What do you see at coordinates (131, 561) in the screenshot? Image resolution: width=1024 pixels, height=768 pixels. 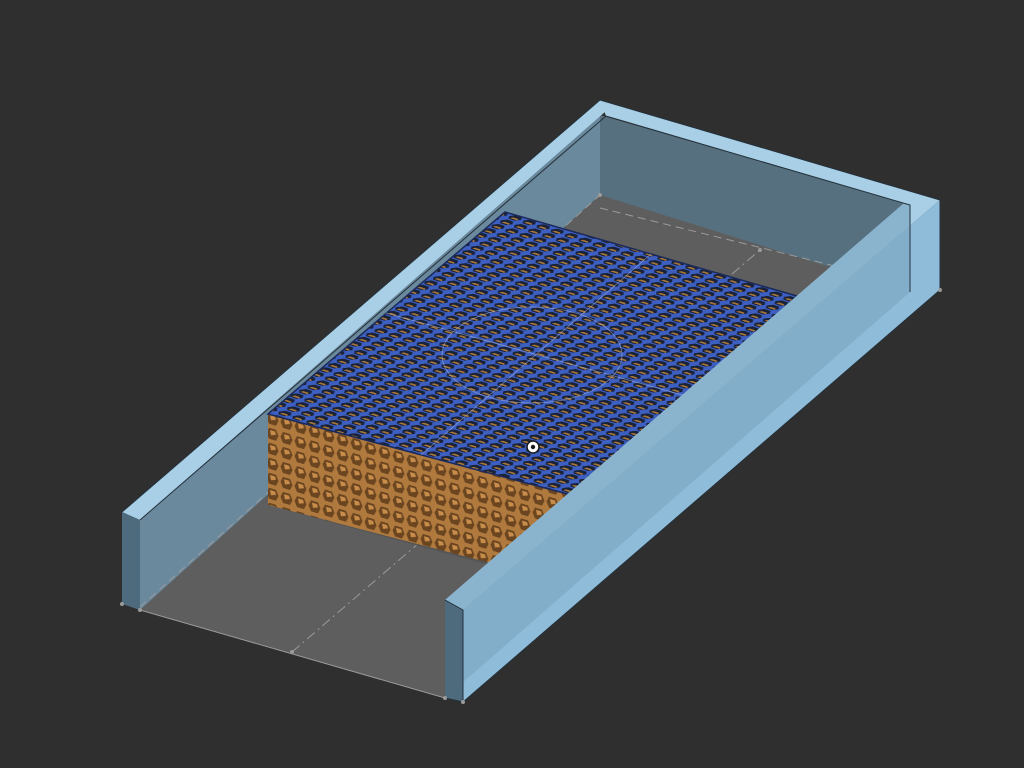 I see `tray-left-wall-end` at bounding box center [131, 561].